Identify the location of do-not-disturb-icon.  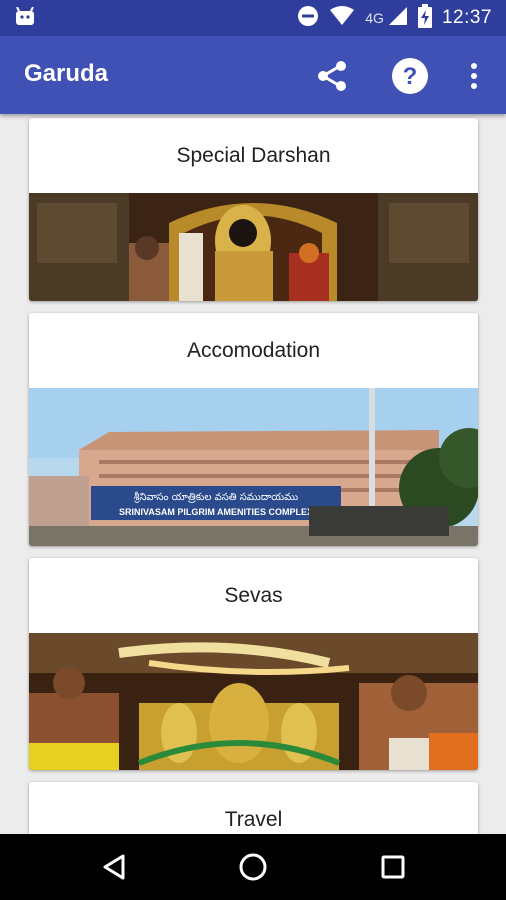
(308, 18).